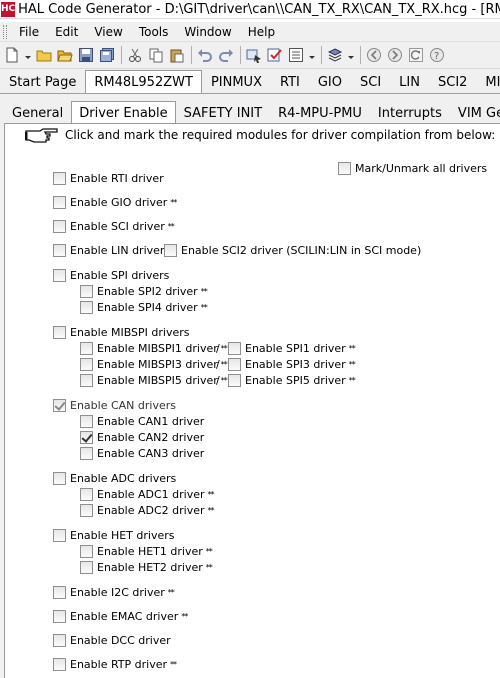  Describe the element at coordinates (320, 112) in the screenshot. I see `tab-r4-mpu-pmu: R4-MPU-PMU` at that location.